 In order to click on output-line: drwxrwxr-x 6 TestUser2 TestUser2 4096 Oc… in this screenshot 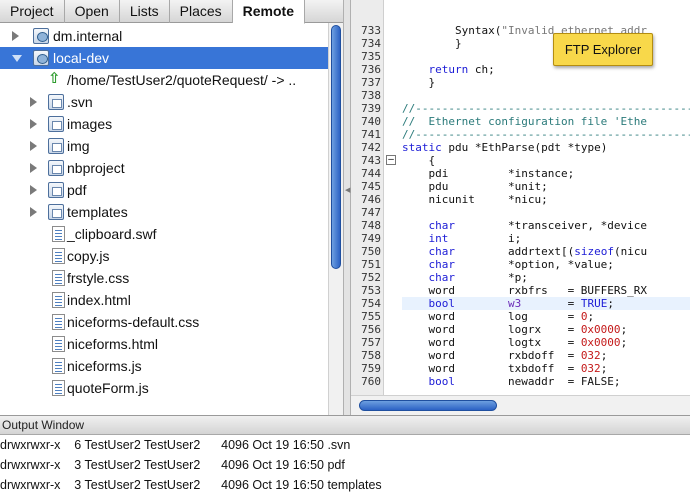, I will do `click(175, 445)`.